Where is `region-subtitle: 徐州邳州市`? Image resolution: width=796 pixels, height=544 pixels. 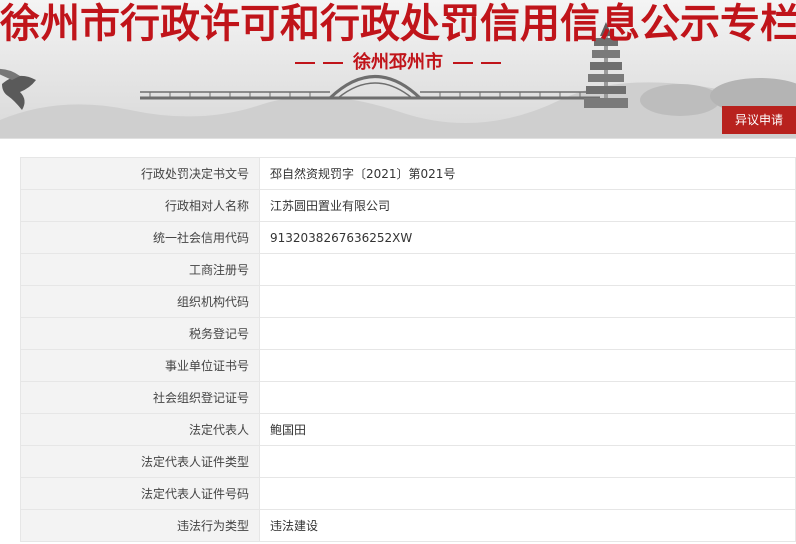
region-subtitle: 徐州邳州市 is located at coordinates (398, 63).